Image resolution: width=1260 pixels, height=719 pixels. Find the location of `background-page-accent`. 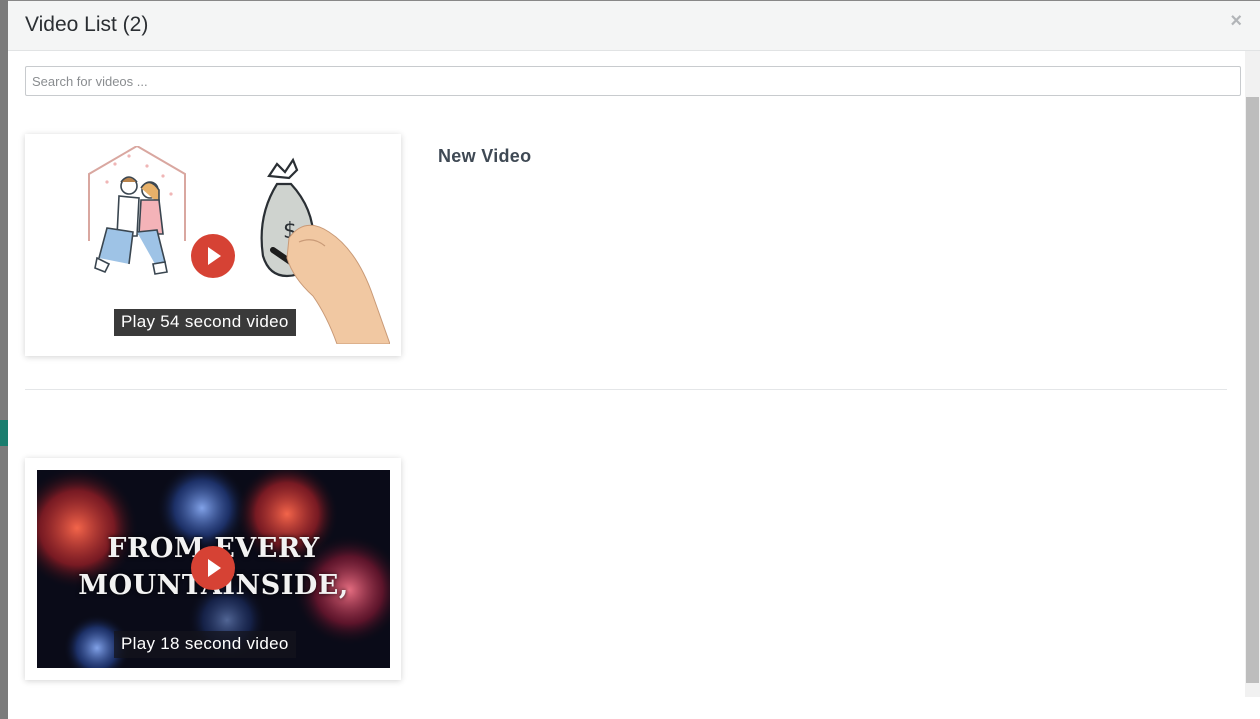

background-page-accent is located at coordinates (4, 433).